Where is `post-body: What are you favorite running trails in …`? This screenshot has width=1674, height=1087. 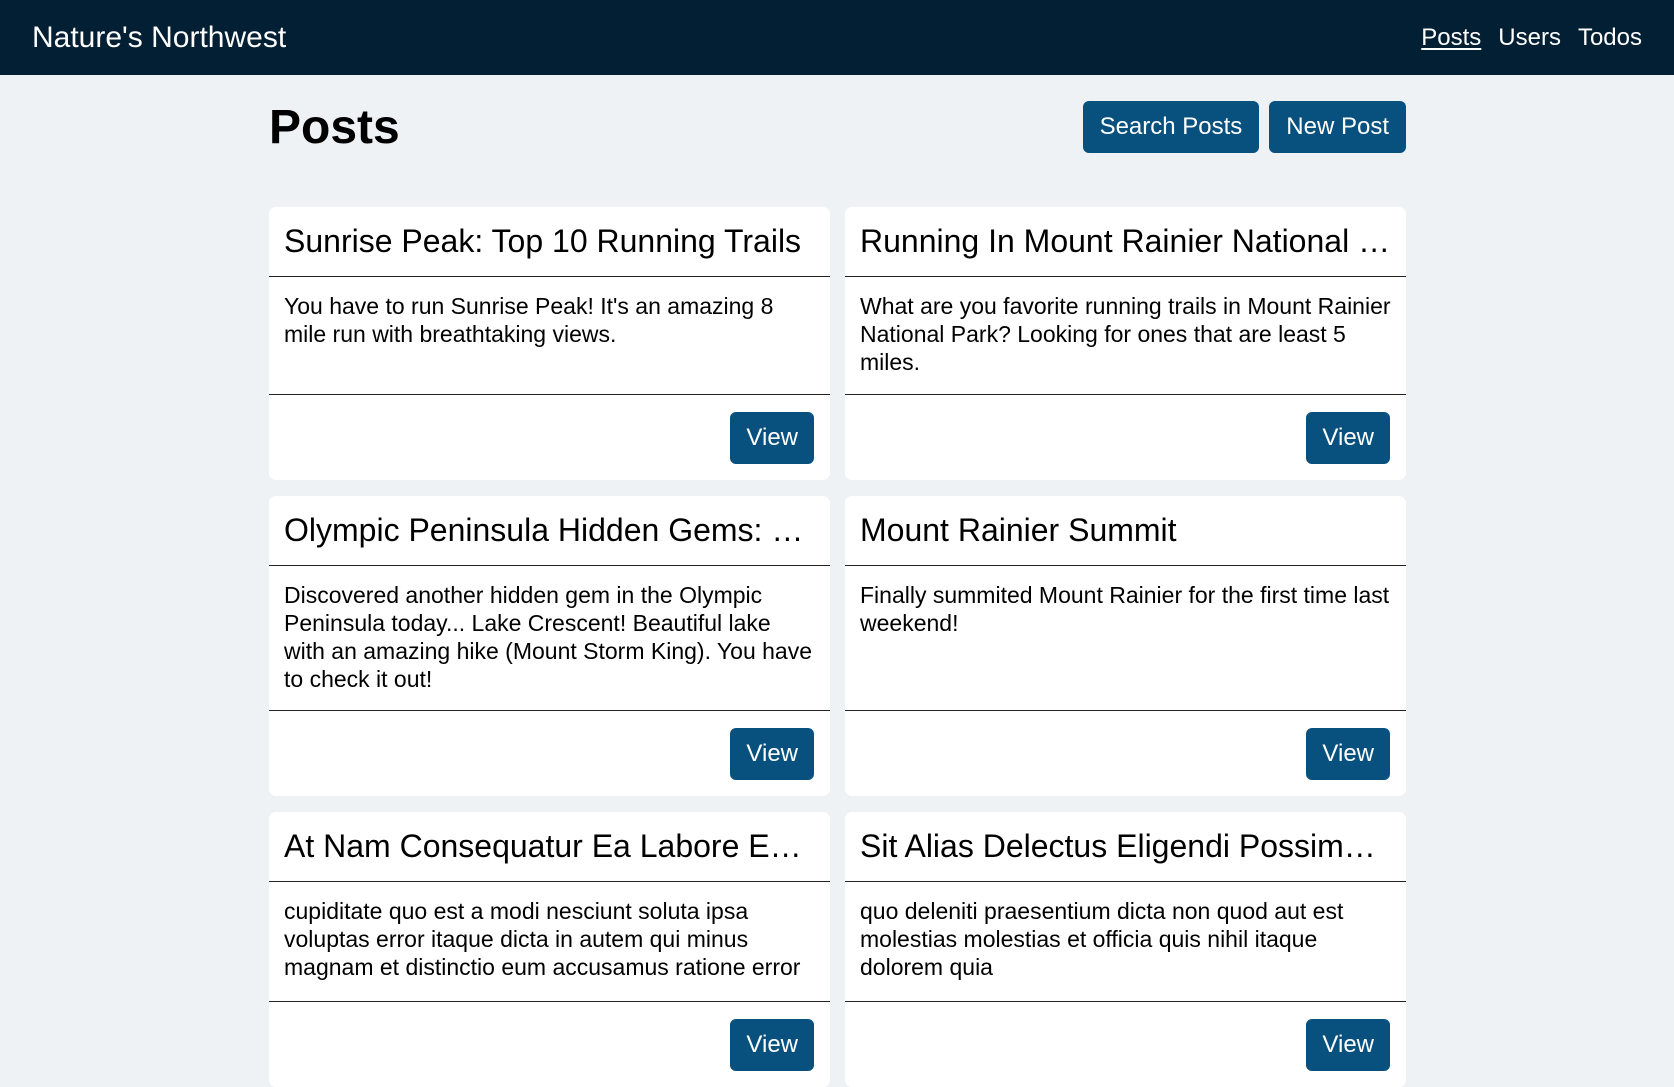 post-body: What are you favorite running trails in … is located at coordinates (1125, 336).